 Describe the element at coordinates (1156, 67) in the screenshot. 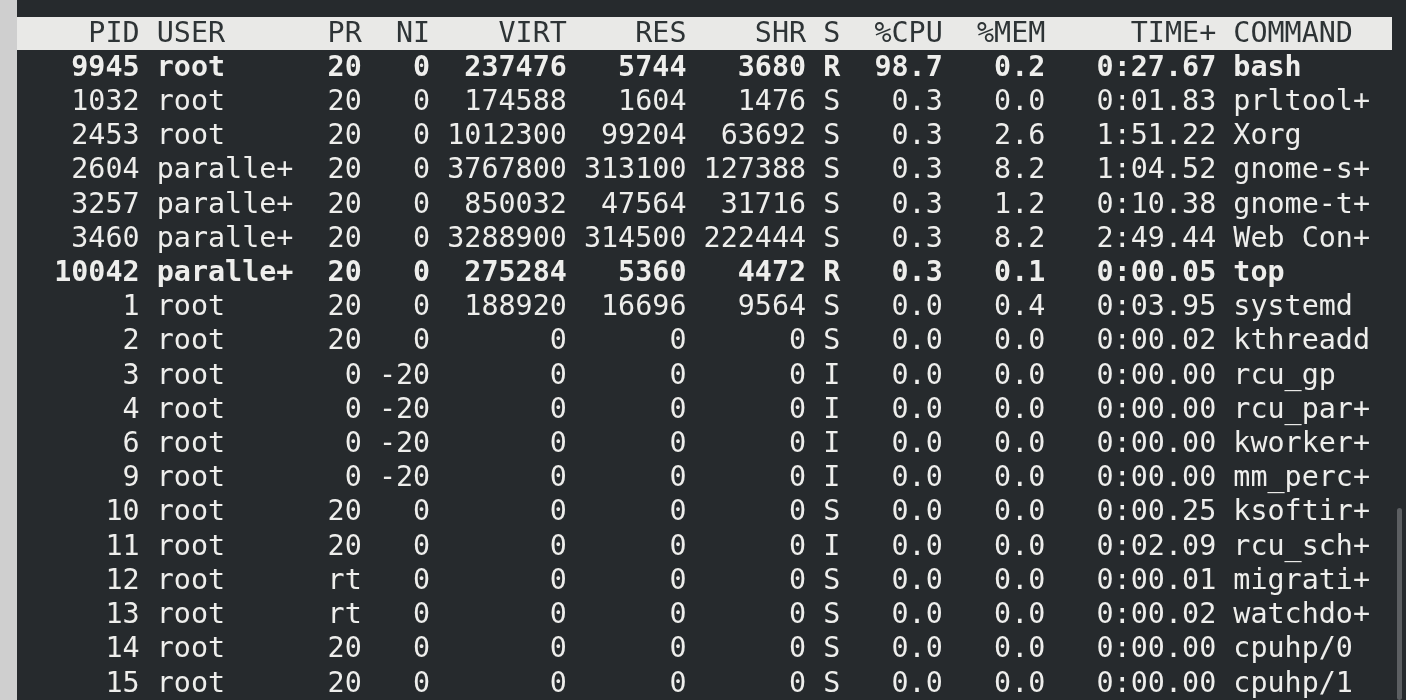

I see `table-cell-text: 0:27.67` at that location.